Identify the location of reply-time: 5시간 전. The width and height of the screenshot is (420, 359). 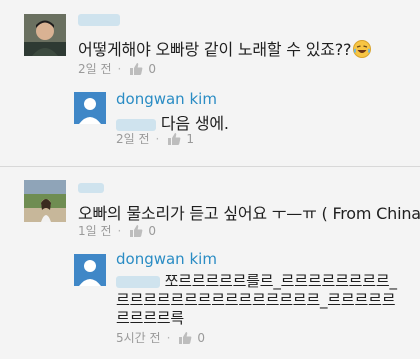
(138, 338).